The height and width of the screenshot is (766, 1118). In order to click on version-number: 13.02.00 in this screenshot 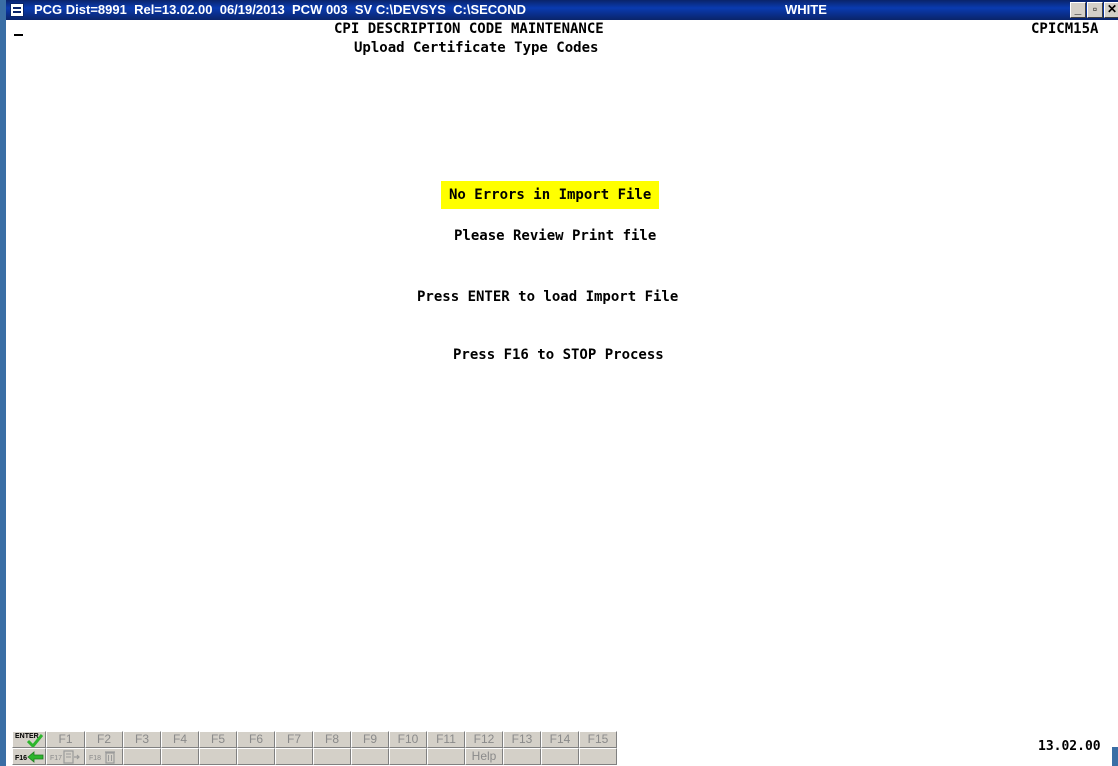, I will do `click(1069, 746)`.